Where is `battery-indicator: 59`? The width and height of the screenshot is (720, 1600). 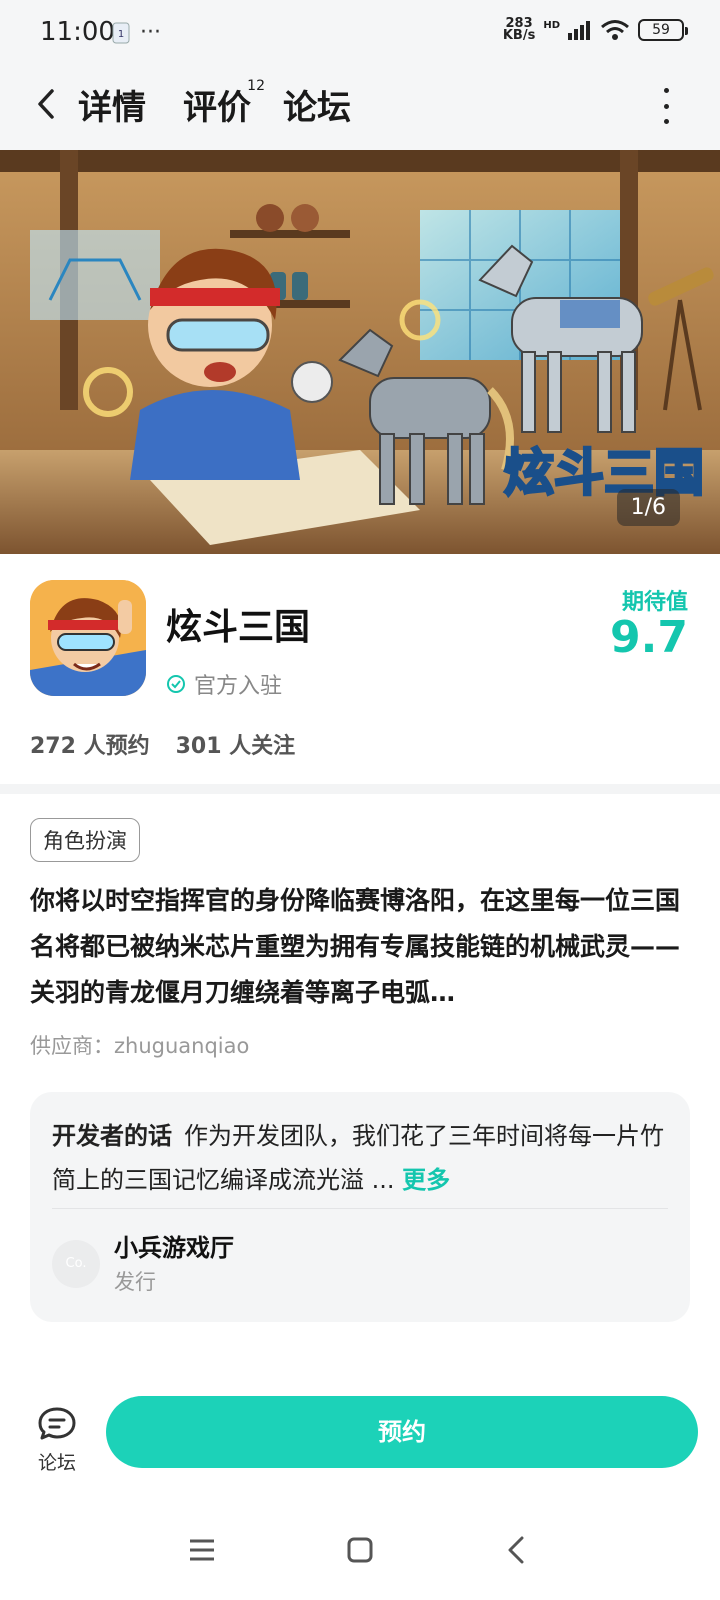 battery-indicator: 59 is located at coordinates (663, 30).